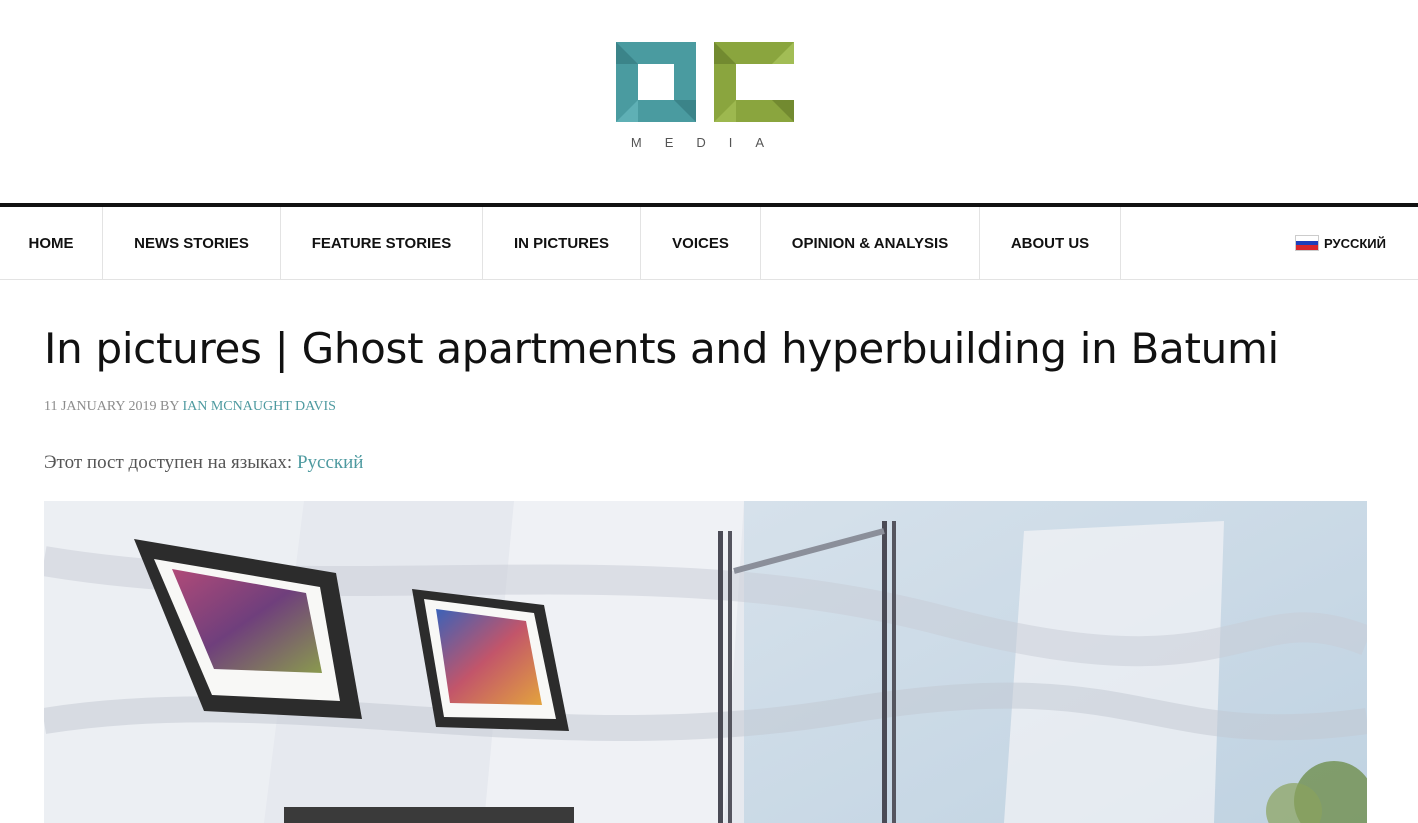  What do you see at coordinates (705, 82) in the screenshot?
I see `logo-mark` at bounding box center [705, 82].